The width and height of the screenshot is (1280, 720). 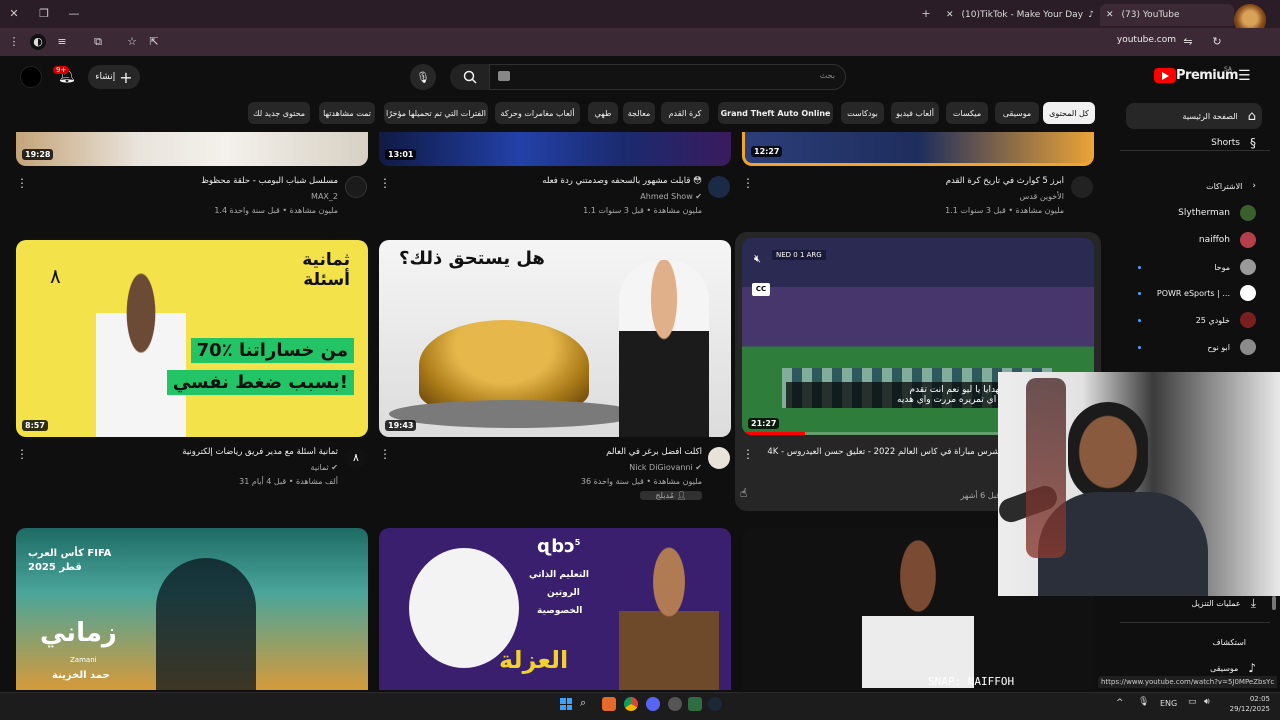 I want to click on chrome-icon, so click(x=631, y=704).